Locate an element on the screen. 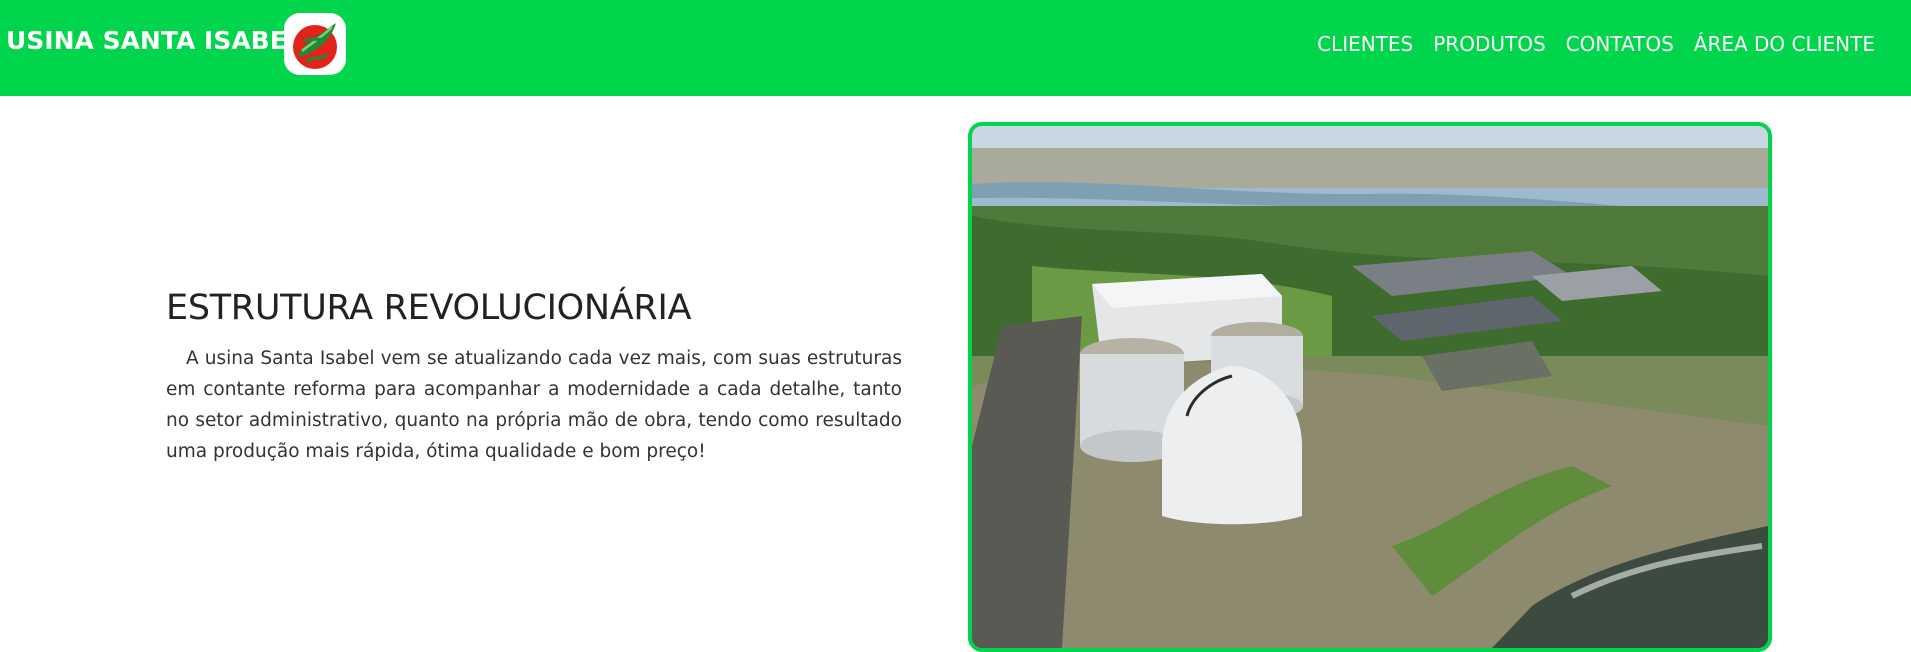 The height and width of the screenshot is (652, 1911). nav-link-produtos: PRODUTOS is located at coordinates (1489, 44).